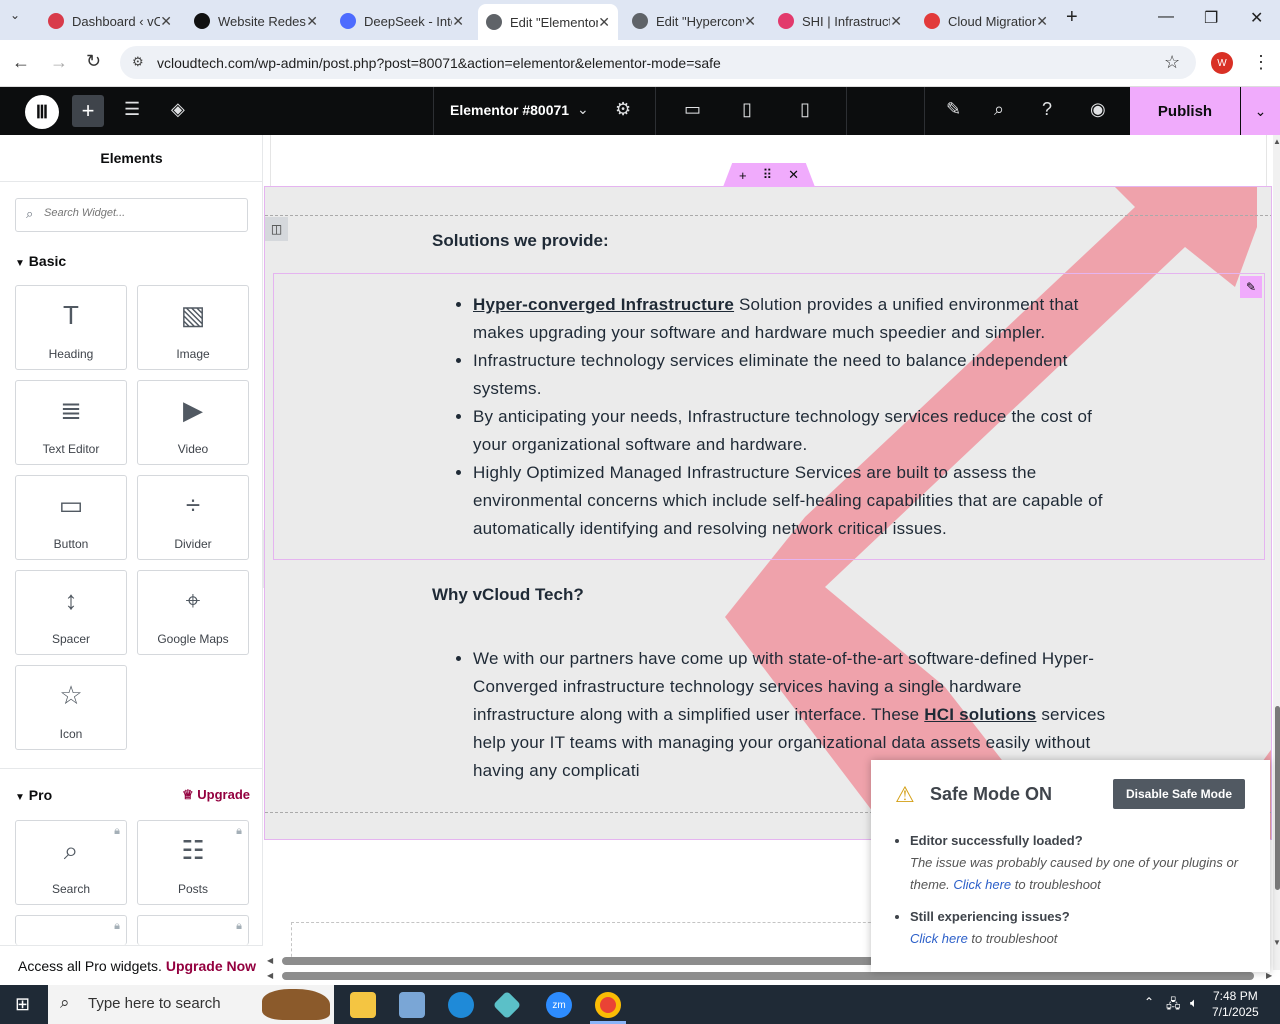 The height and width of the screenshot is (1024, 1280). I want to click on widget-image: ▧ Image, so click(193, 327).